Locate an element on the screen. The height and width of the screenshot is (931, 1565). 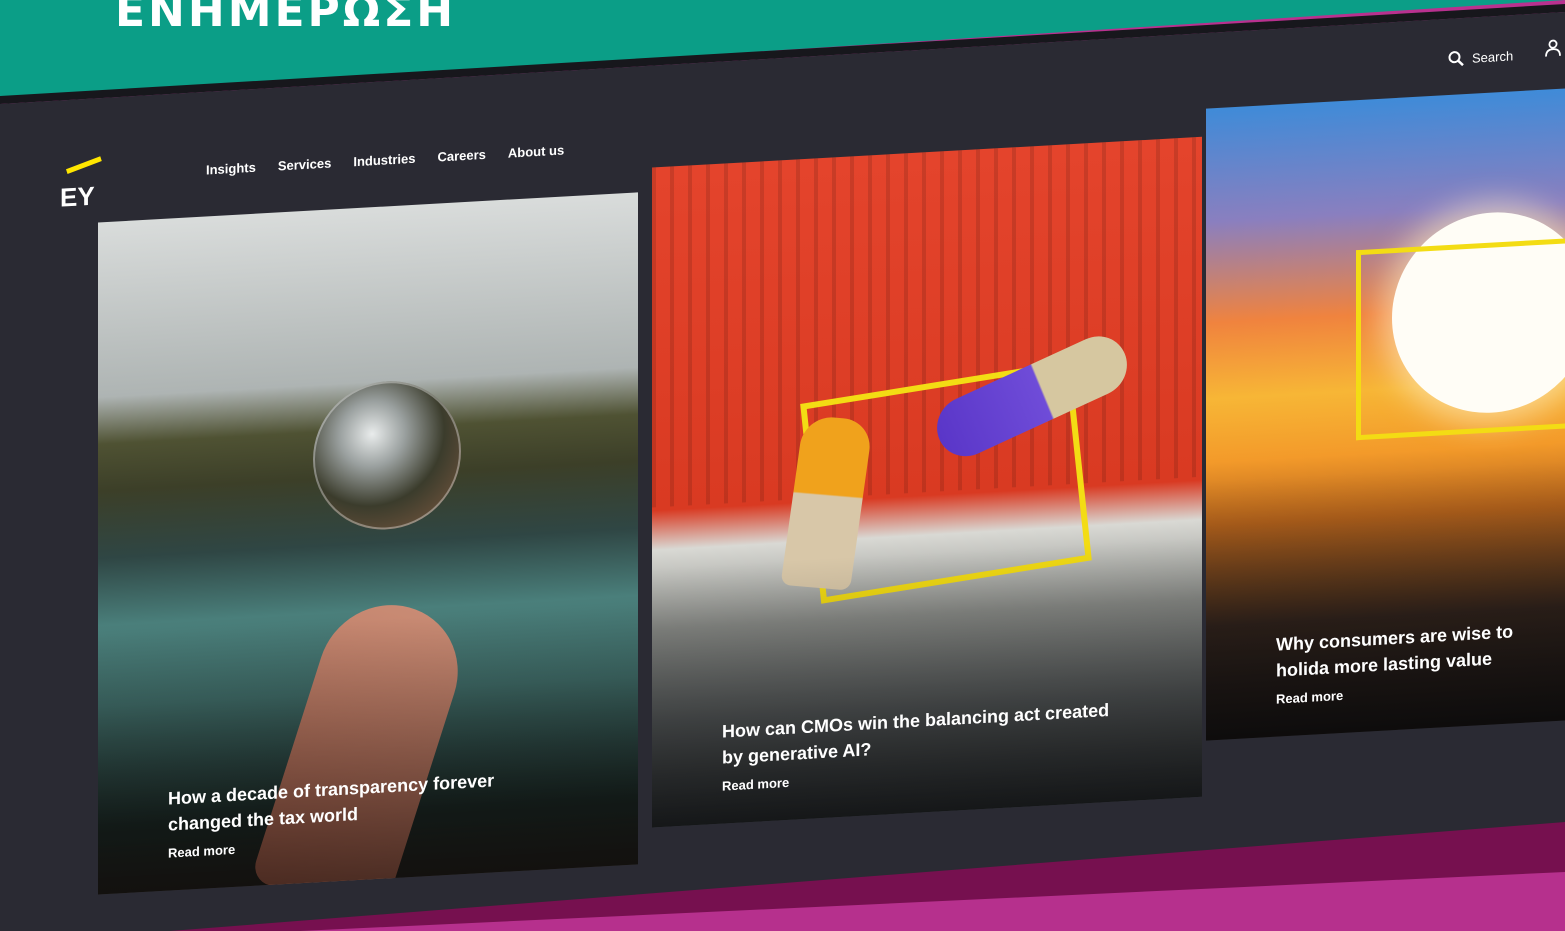
nav-item-insights: Insights is located at coordinates (231, 169).